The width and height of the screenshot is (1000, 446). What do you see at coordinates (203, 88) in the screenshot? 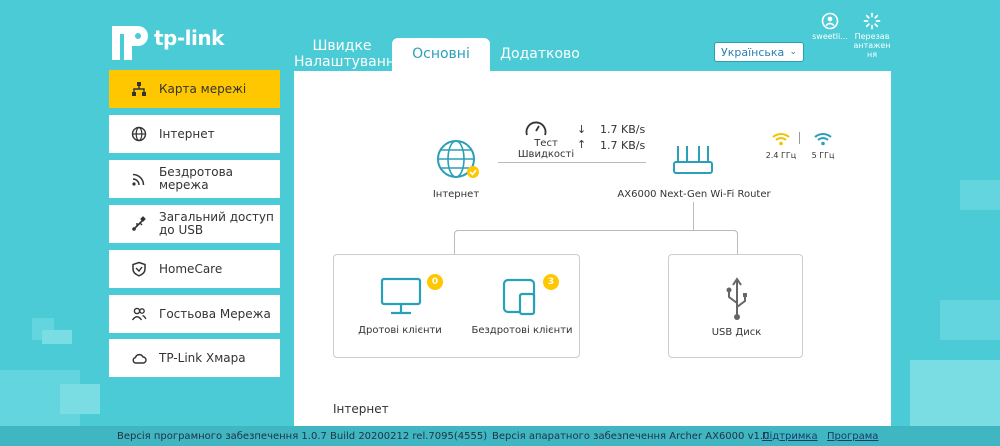
I see `sidebar-item-label: Карта мережі` at bounding box center [203, 88].